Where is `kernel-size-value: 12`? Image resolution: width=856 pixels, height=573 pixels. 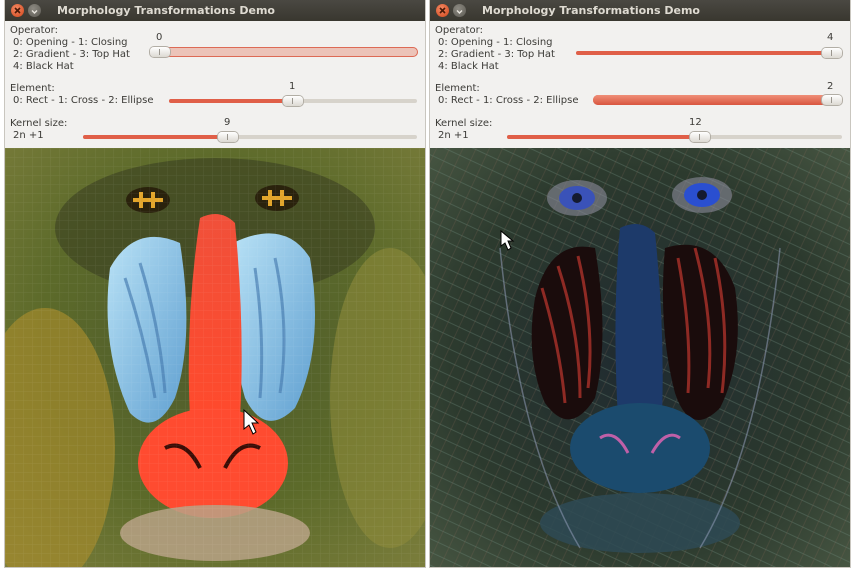 kernel-size-value: 12 is located at coordinates (695, 122).